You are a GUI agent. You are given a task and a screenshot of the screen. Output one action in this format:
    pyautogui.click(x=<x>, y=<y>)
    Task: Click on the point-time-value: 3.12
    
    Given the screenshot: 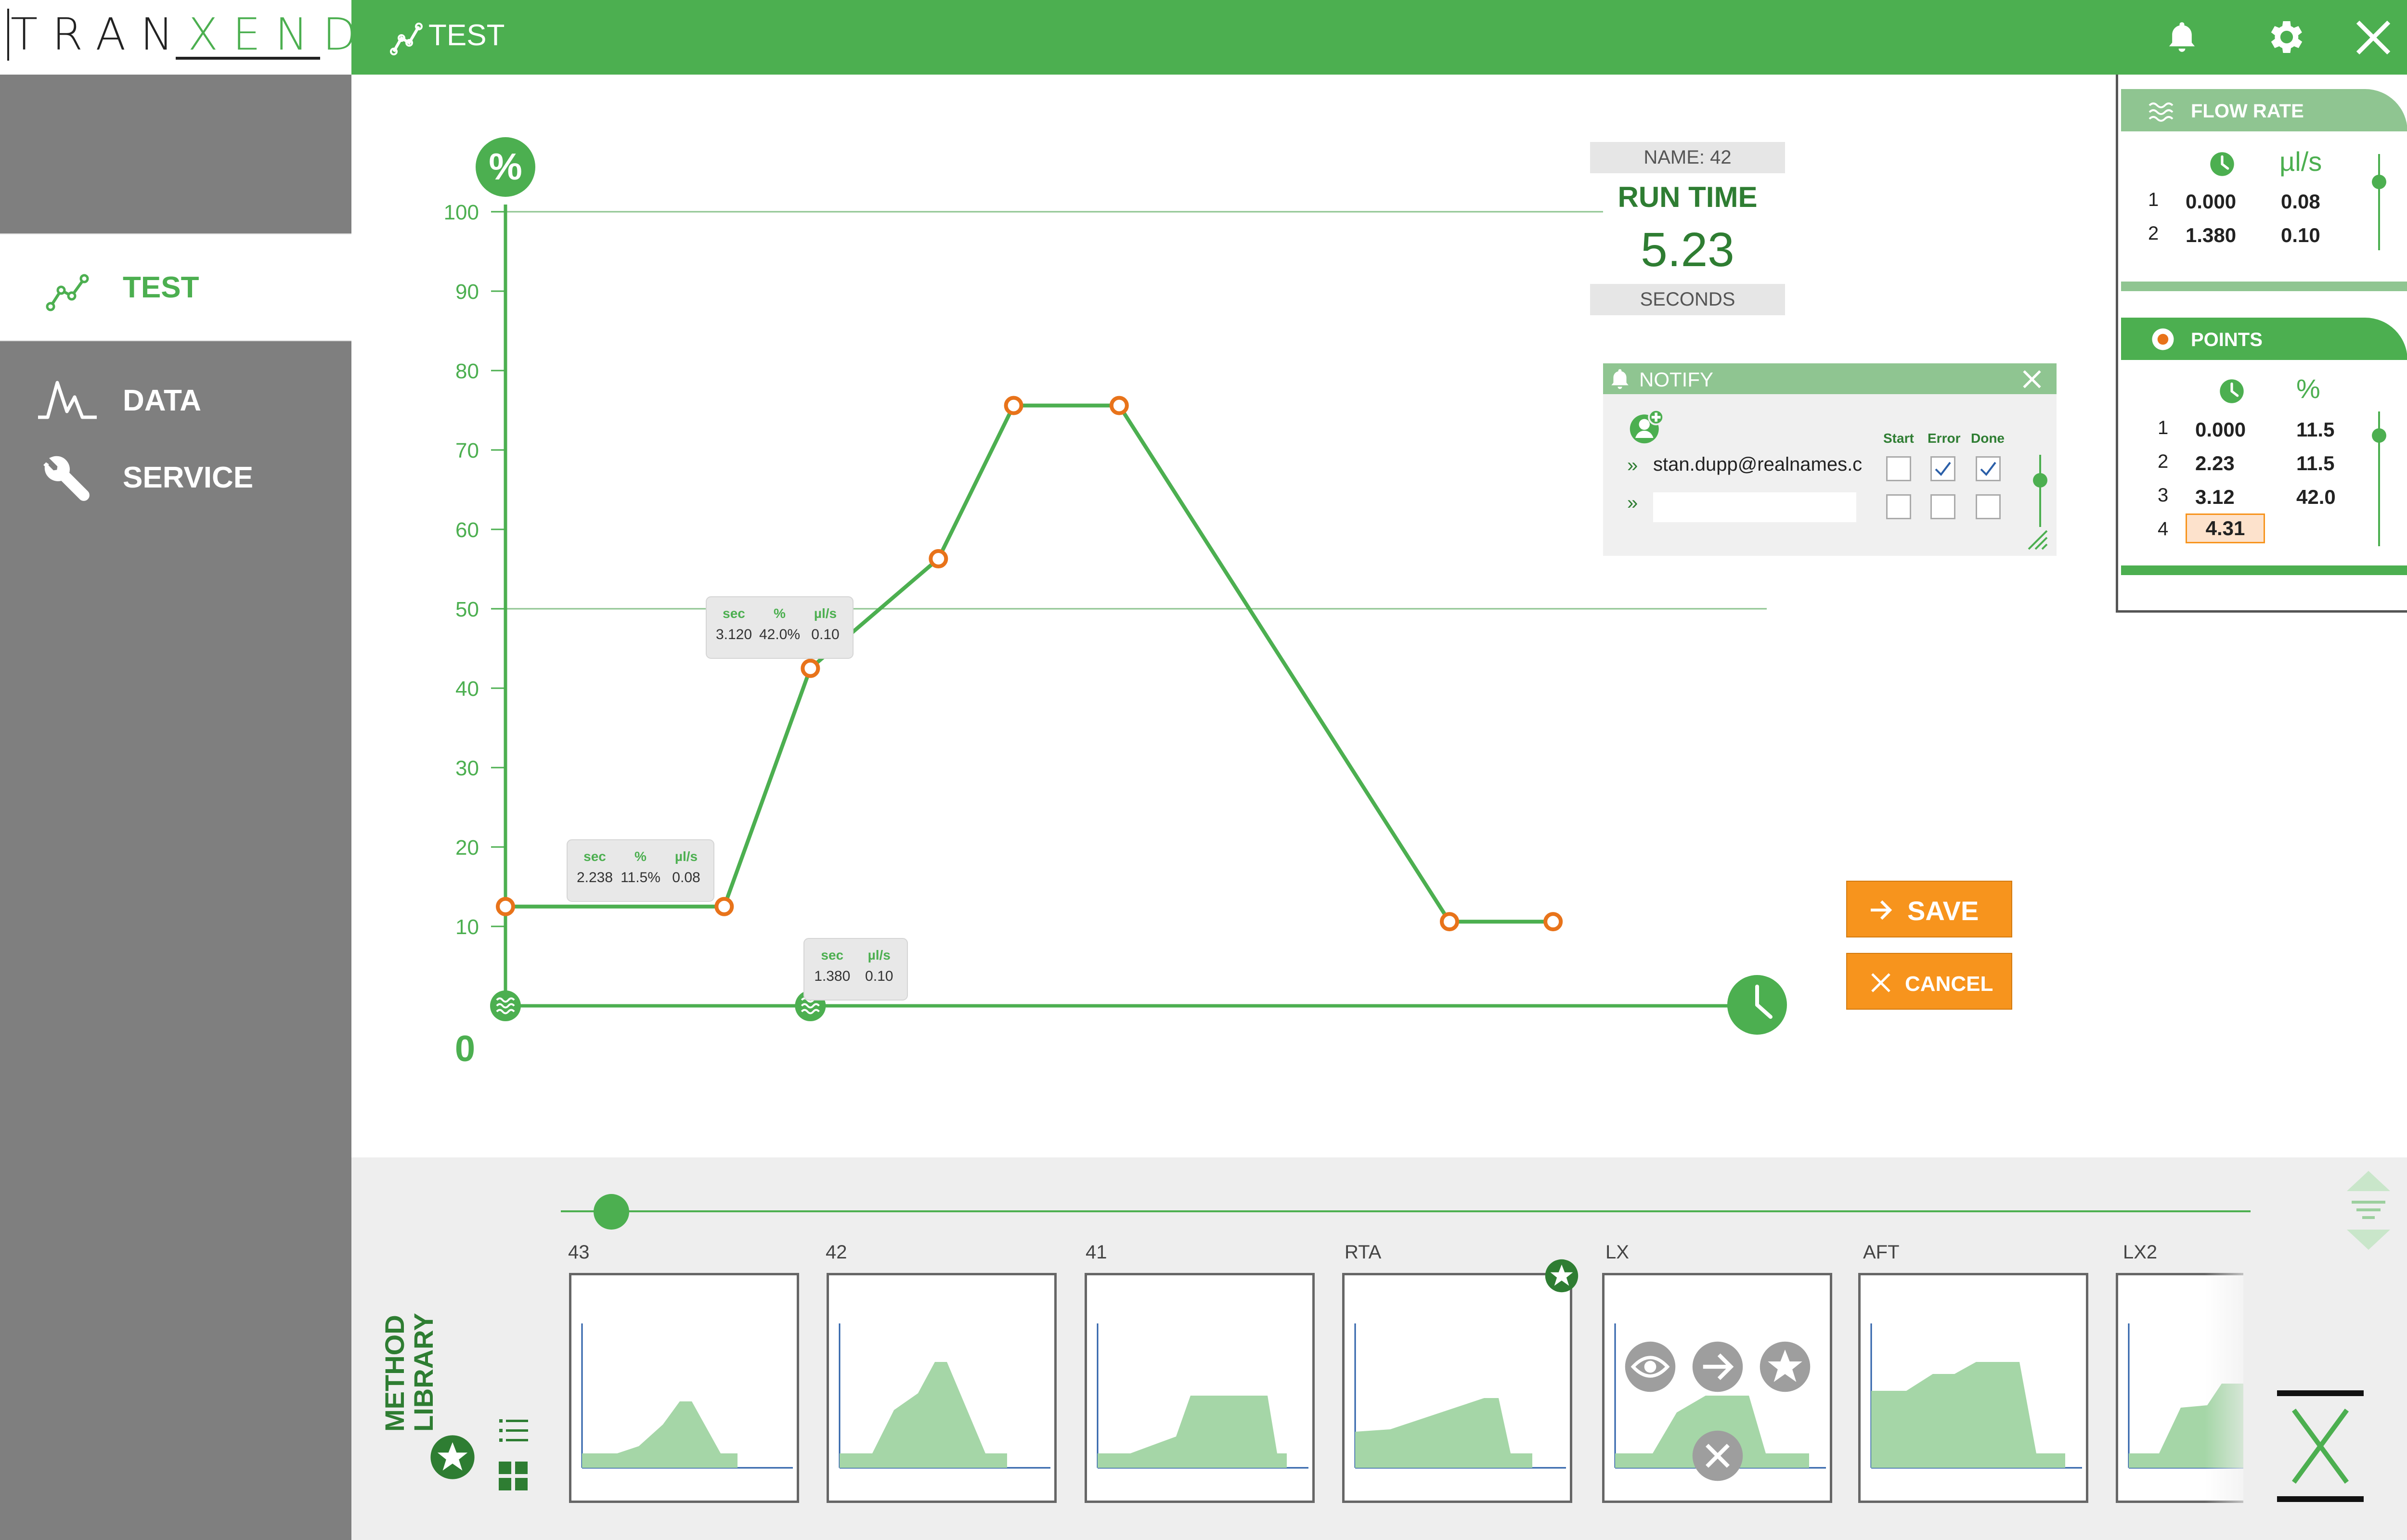 What is the action you would take?
    pyautogui.click(x=2215, y=497)
    